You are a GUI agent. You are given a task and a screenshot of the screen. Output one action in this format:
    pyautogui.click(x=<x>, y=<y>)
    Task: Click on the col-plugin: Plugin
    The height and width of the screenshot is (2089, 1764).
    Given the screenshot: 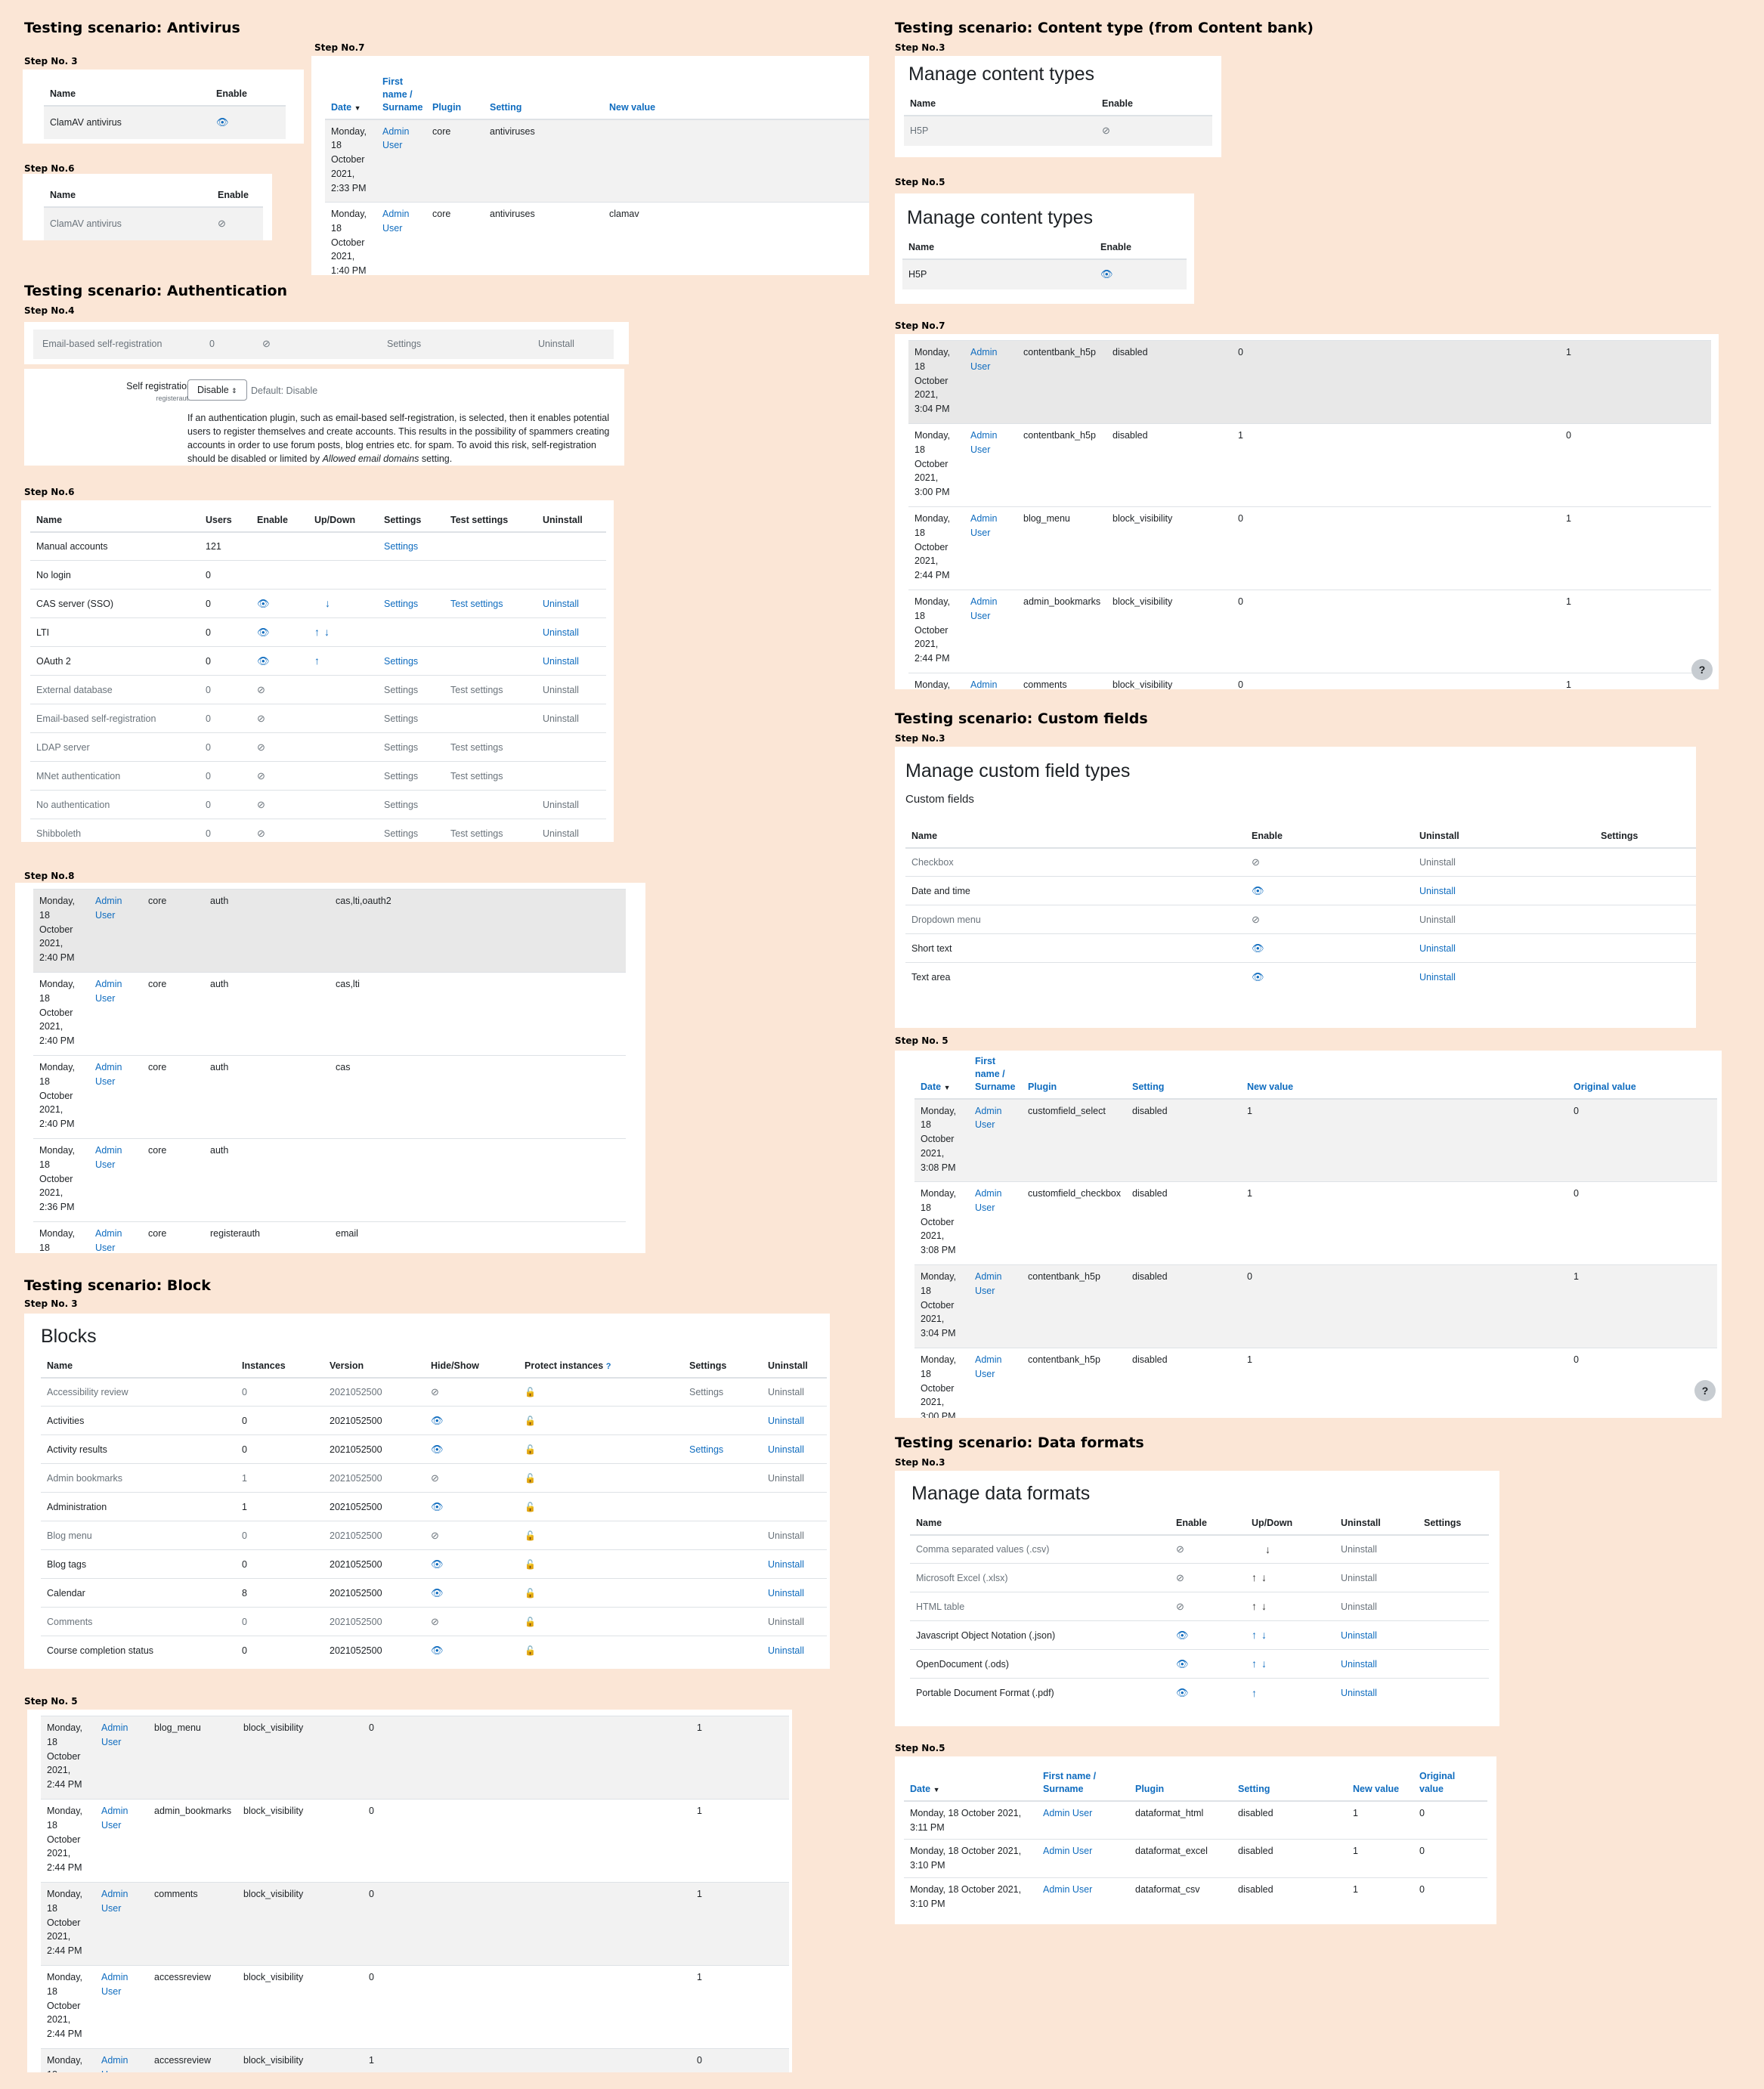 What is the action you would take?
    pyautogui.click(x=455, y=95)
    